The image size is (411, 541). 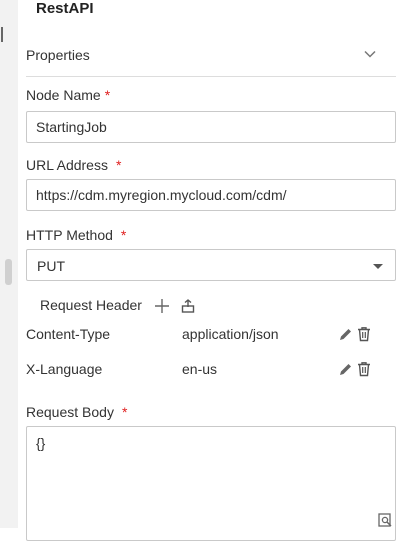 I want to click on header-value: application/json, so click(x=230, y=334).